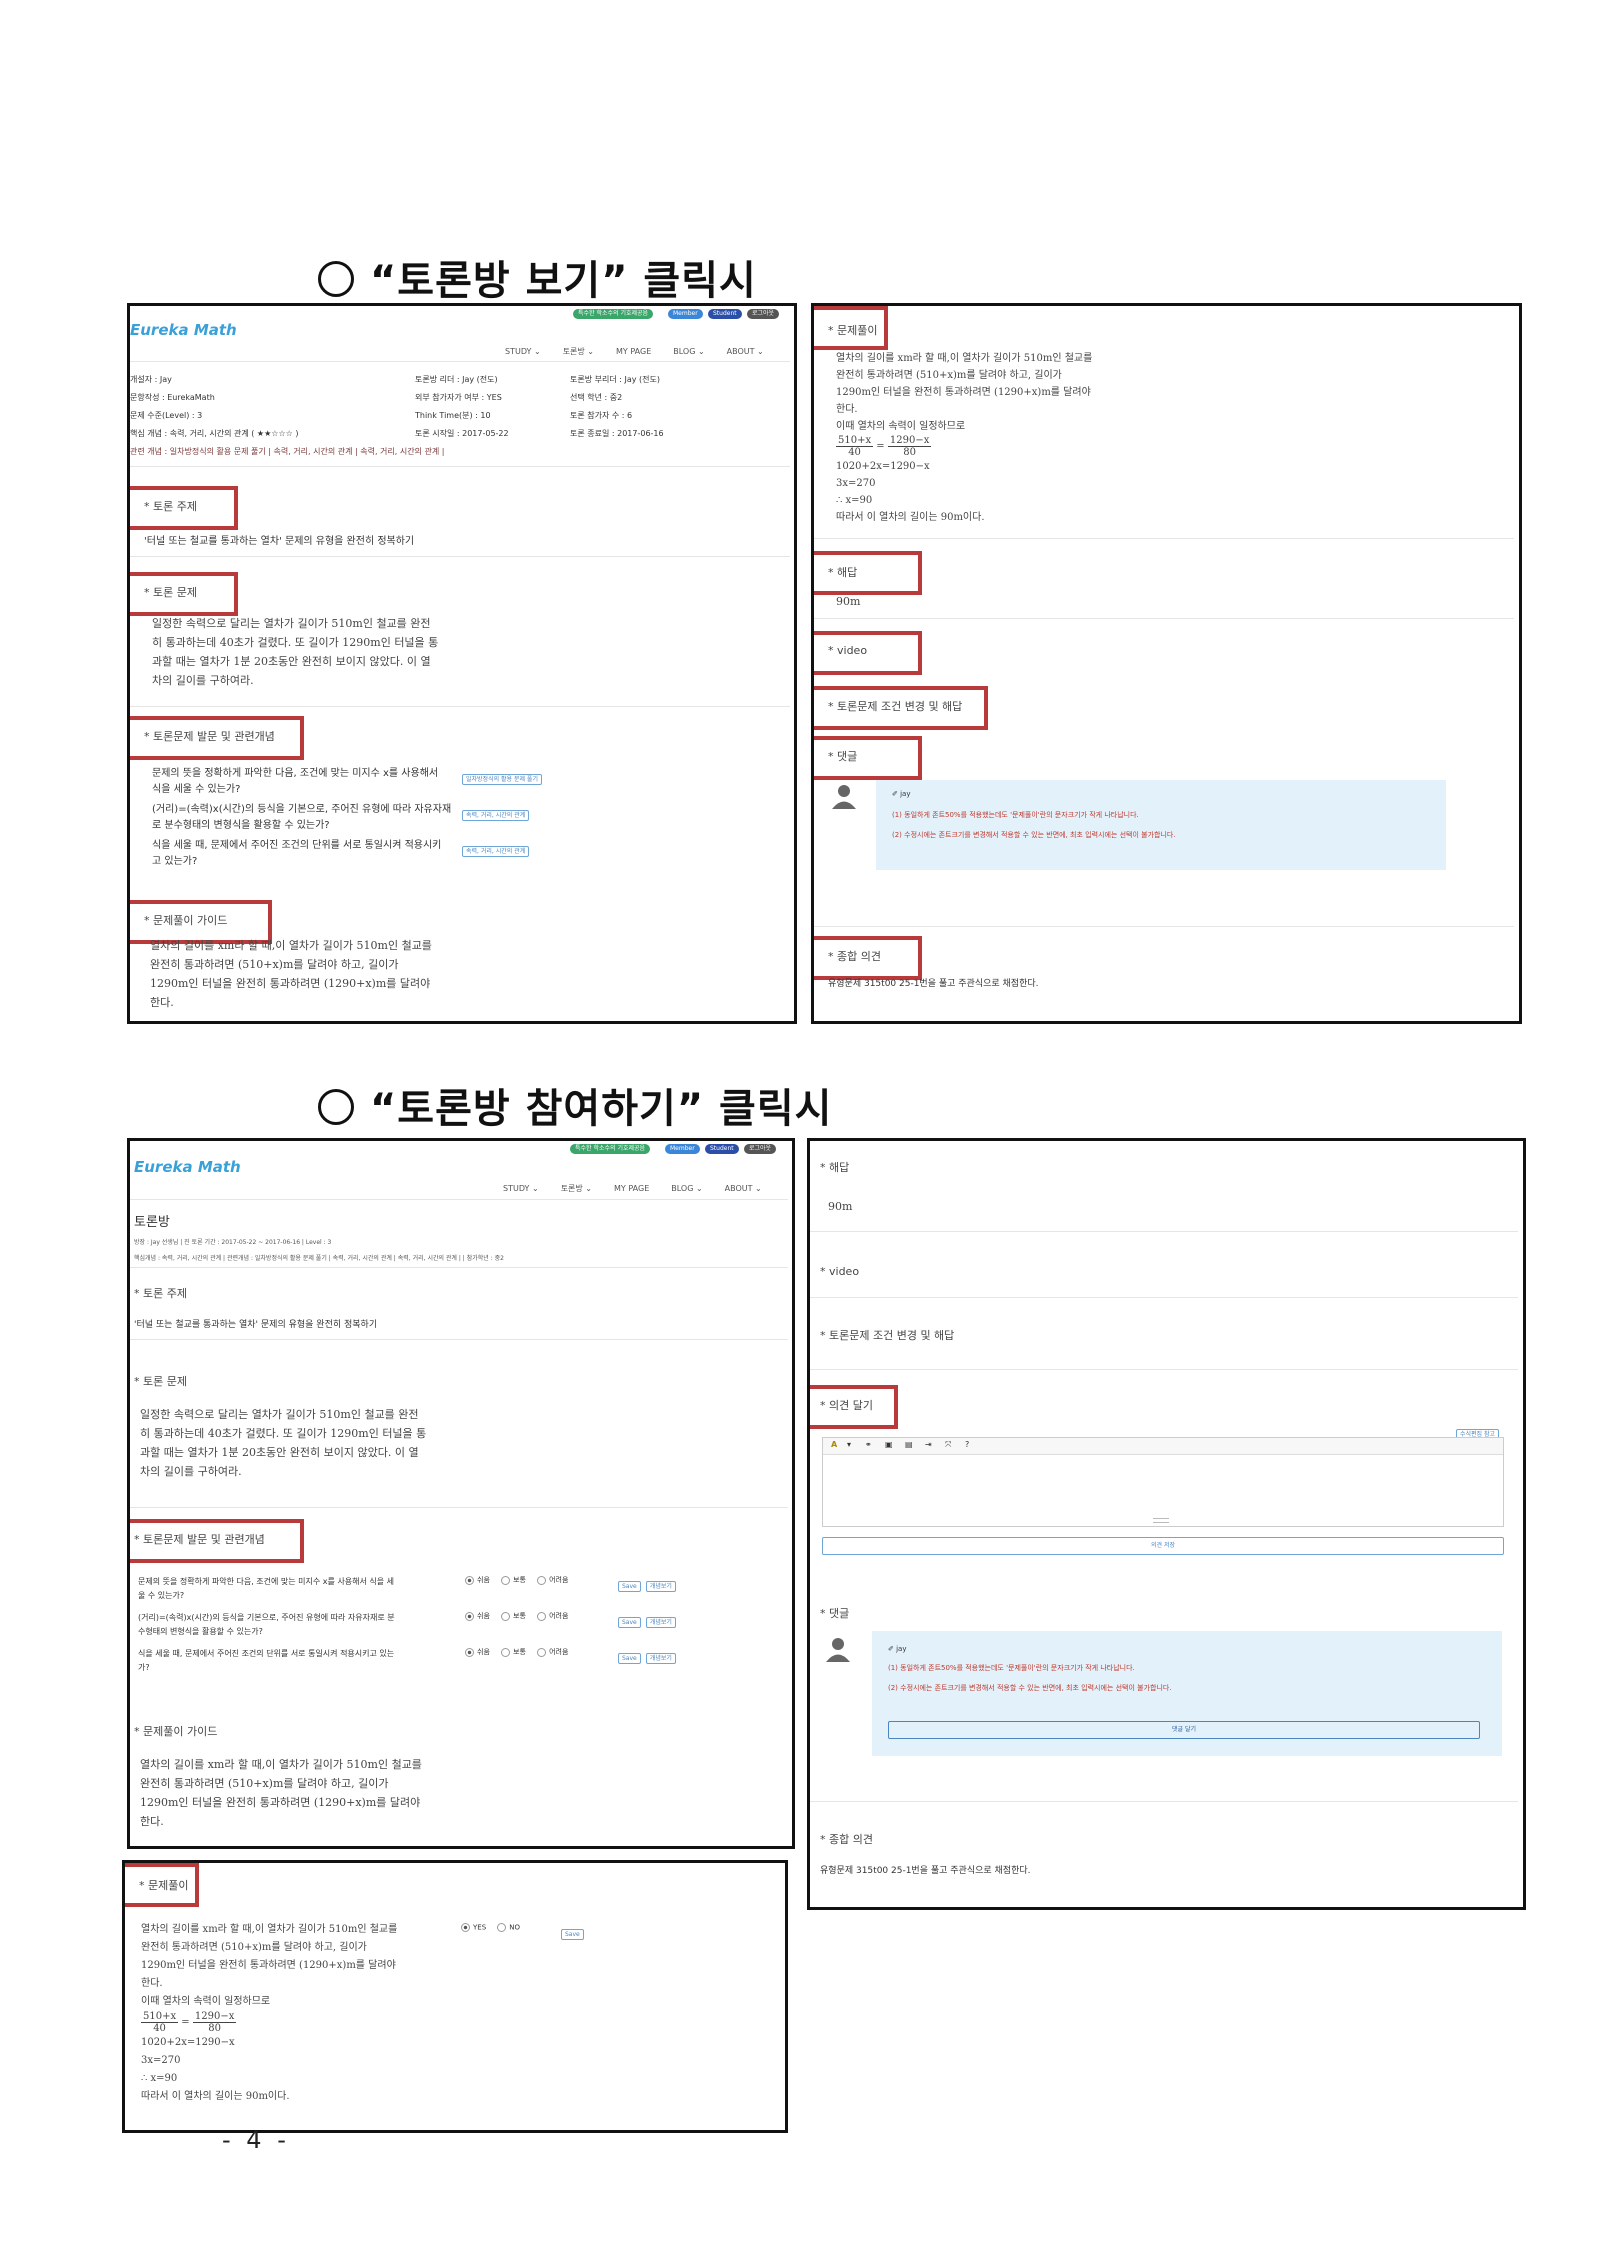  Describe the element at coordinates (575, 1105) in the screenshot. I see `section-heading-join: “토론방 참여하기” 클릭시` at that location.